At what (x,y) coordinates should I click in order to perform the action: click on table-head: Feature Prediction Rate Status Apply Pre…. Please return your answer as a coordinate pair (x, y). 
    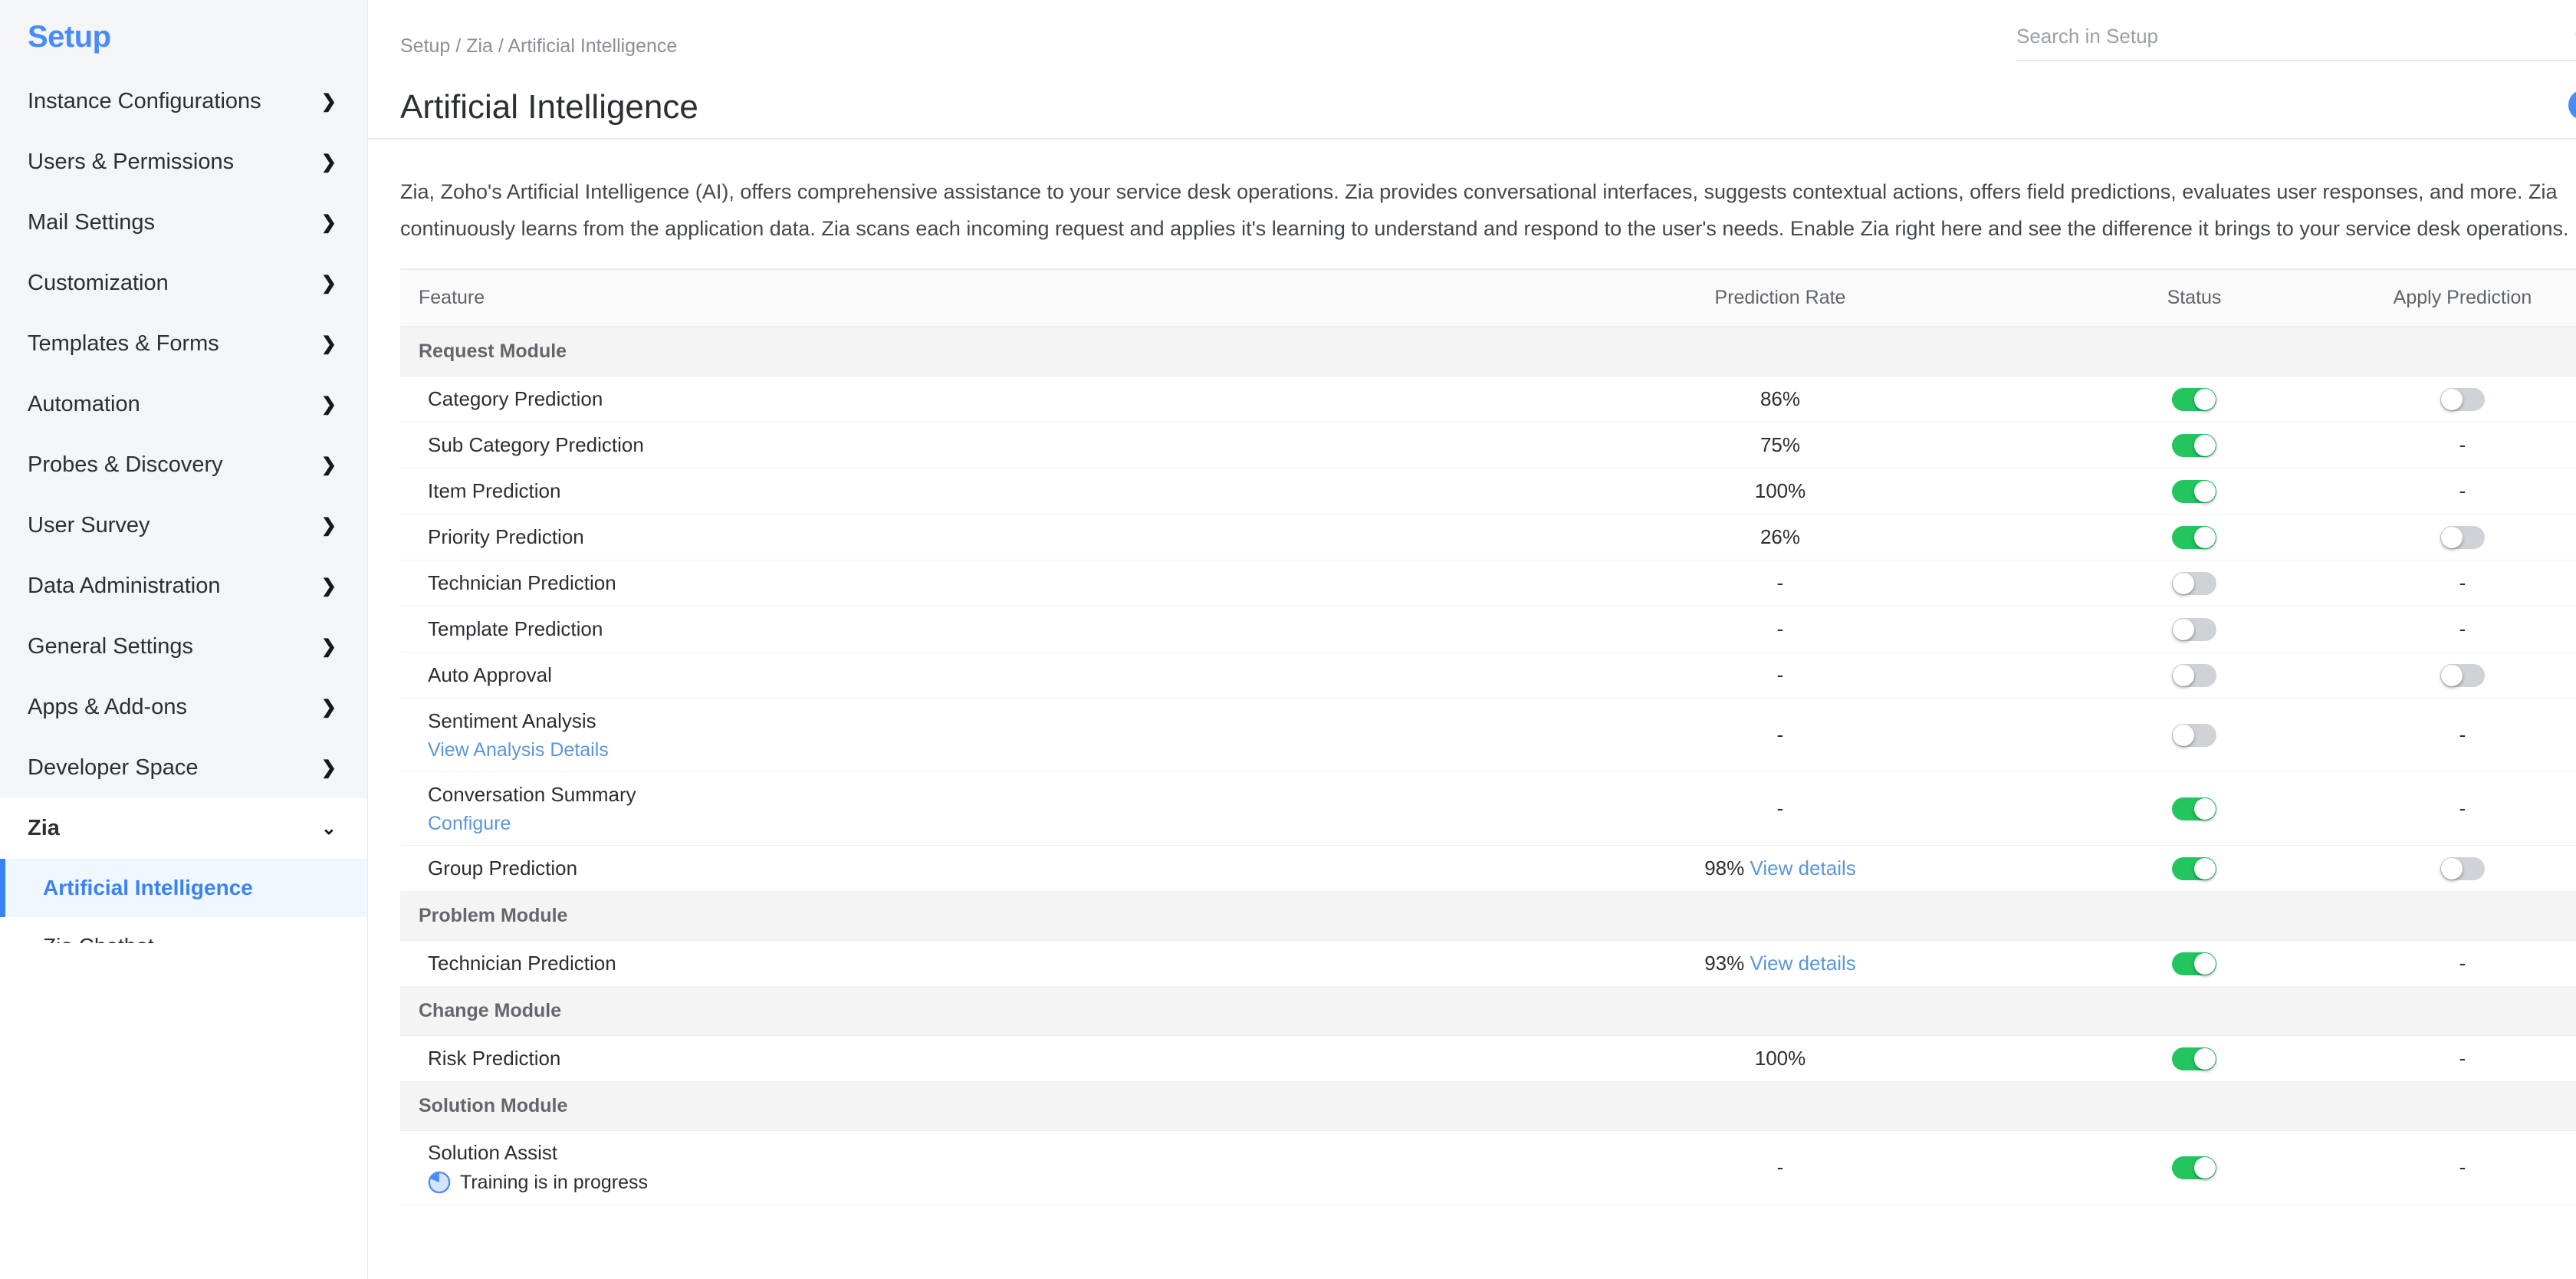
    Looking at the image, I should click on (1488, 298).